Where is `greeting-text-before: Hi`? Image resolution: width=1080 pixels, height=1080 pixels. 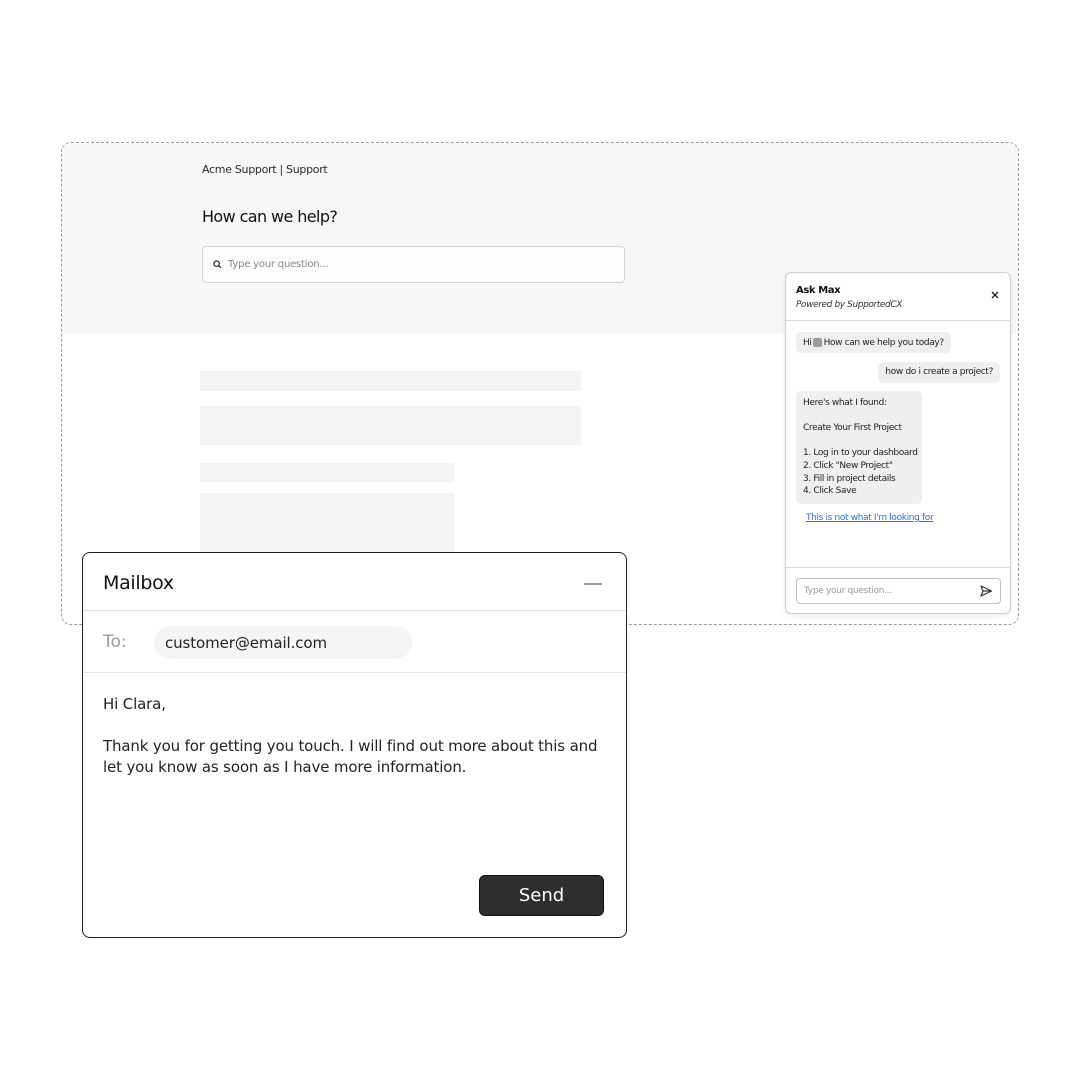 greeting-text-before: Hi is located at coordinates (807, 342).